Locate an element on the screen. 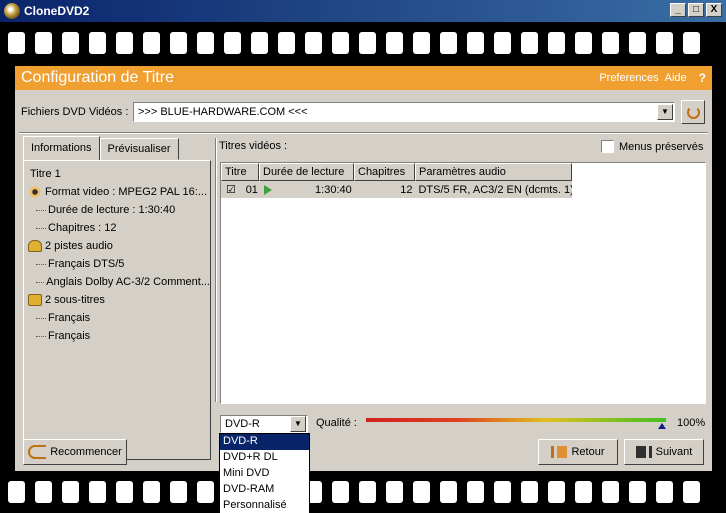 The image size is (726, 513). subtitle-icon is located at coordinates (35, 300).